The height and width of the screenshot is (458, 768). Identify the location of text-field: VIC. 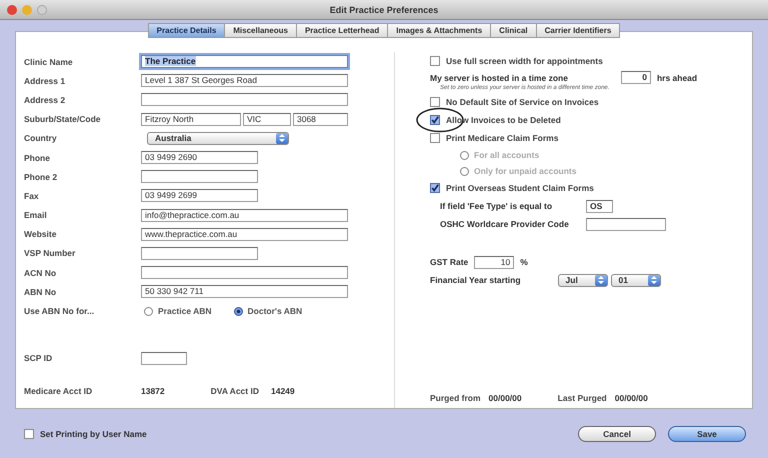
(267, 119).